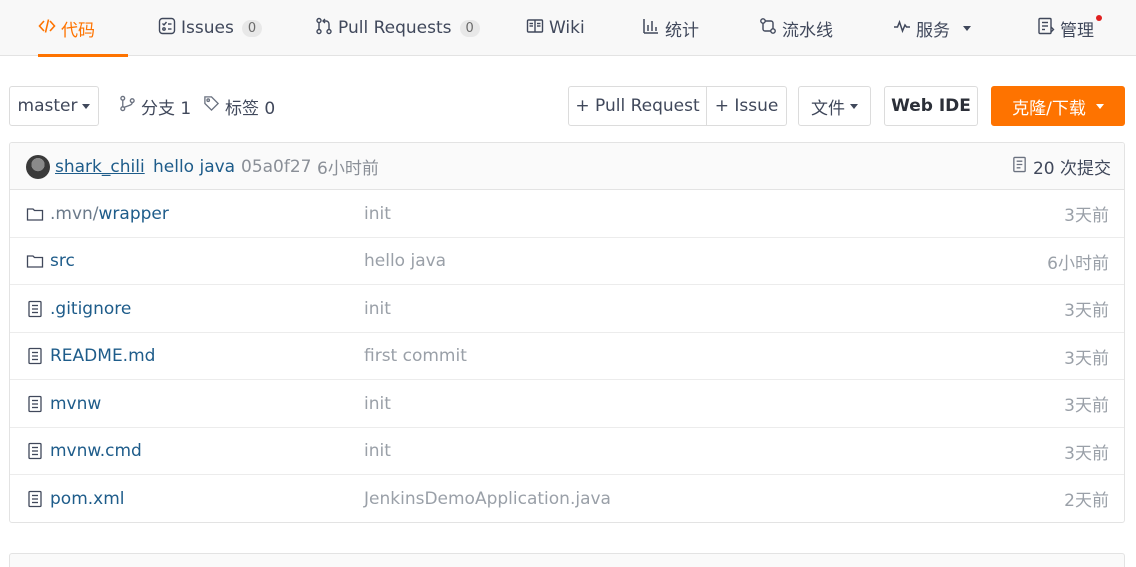 The width and height of the screenshot is (1136, 567). What do you see at coordinates (348, 169) in the screenshot?
I see `commit-time: 6小时前` at bounding box center [348, 169].